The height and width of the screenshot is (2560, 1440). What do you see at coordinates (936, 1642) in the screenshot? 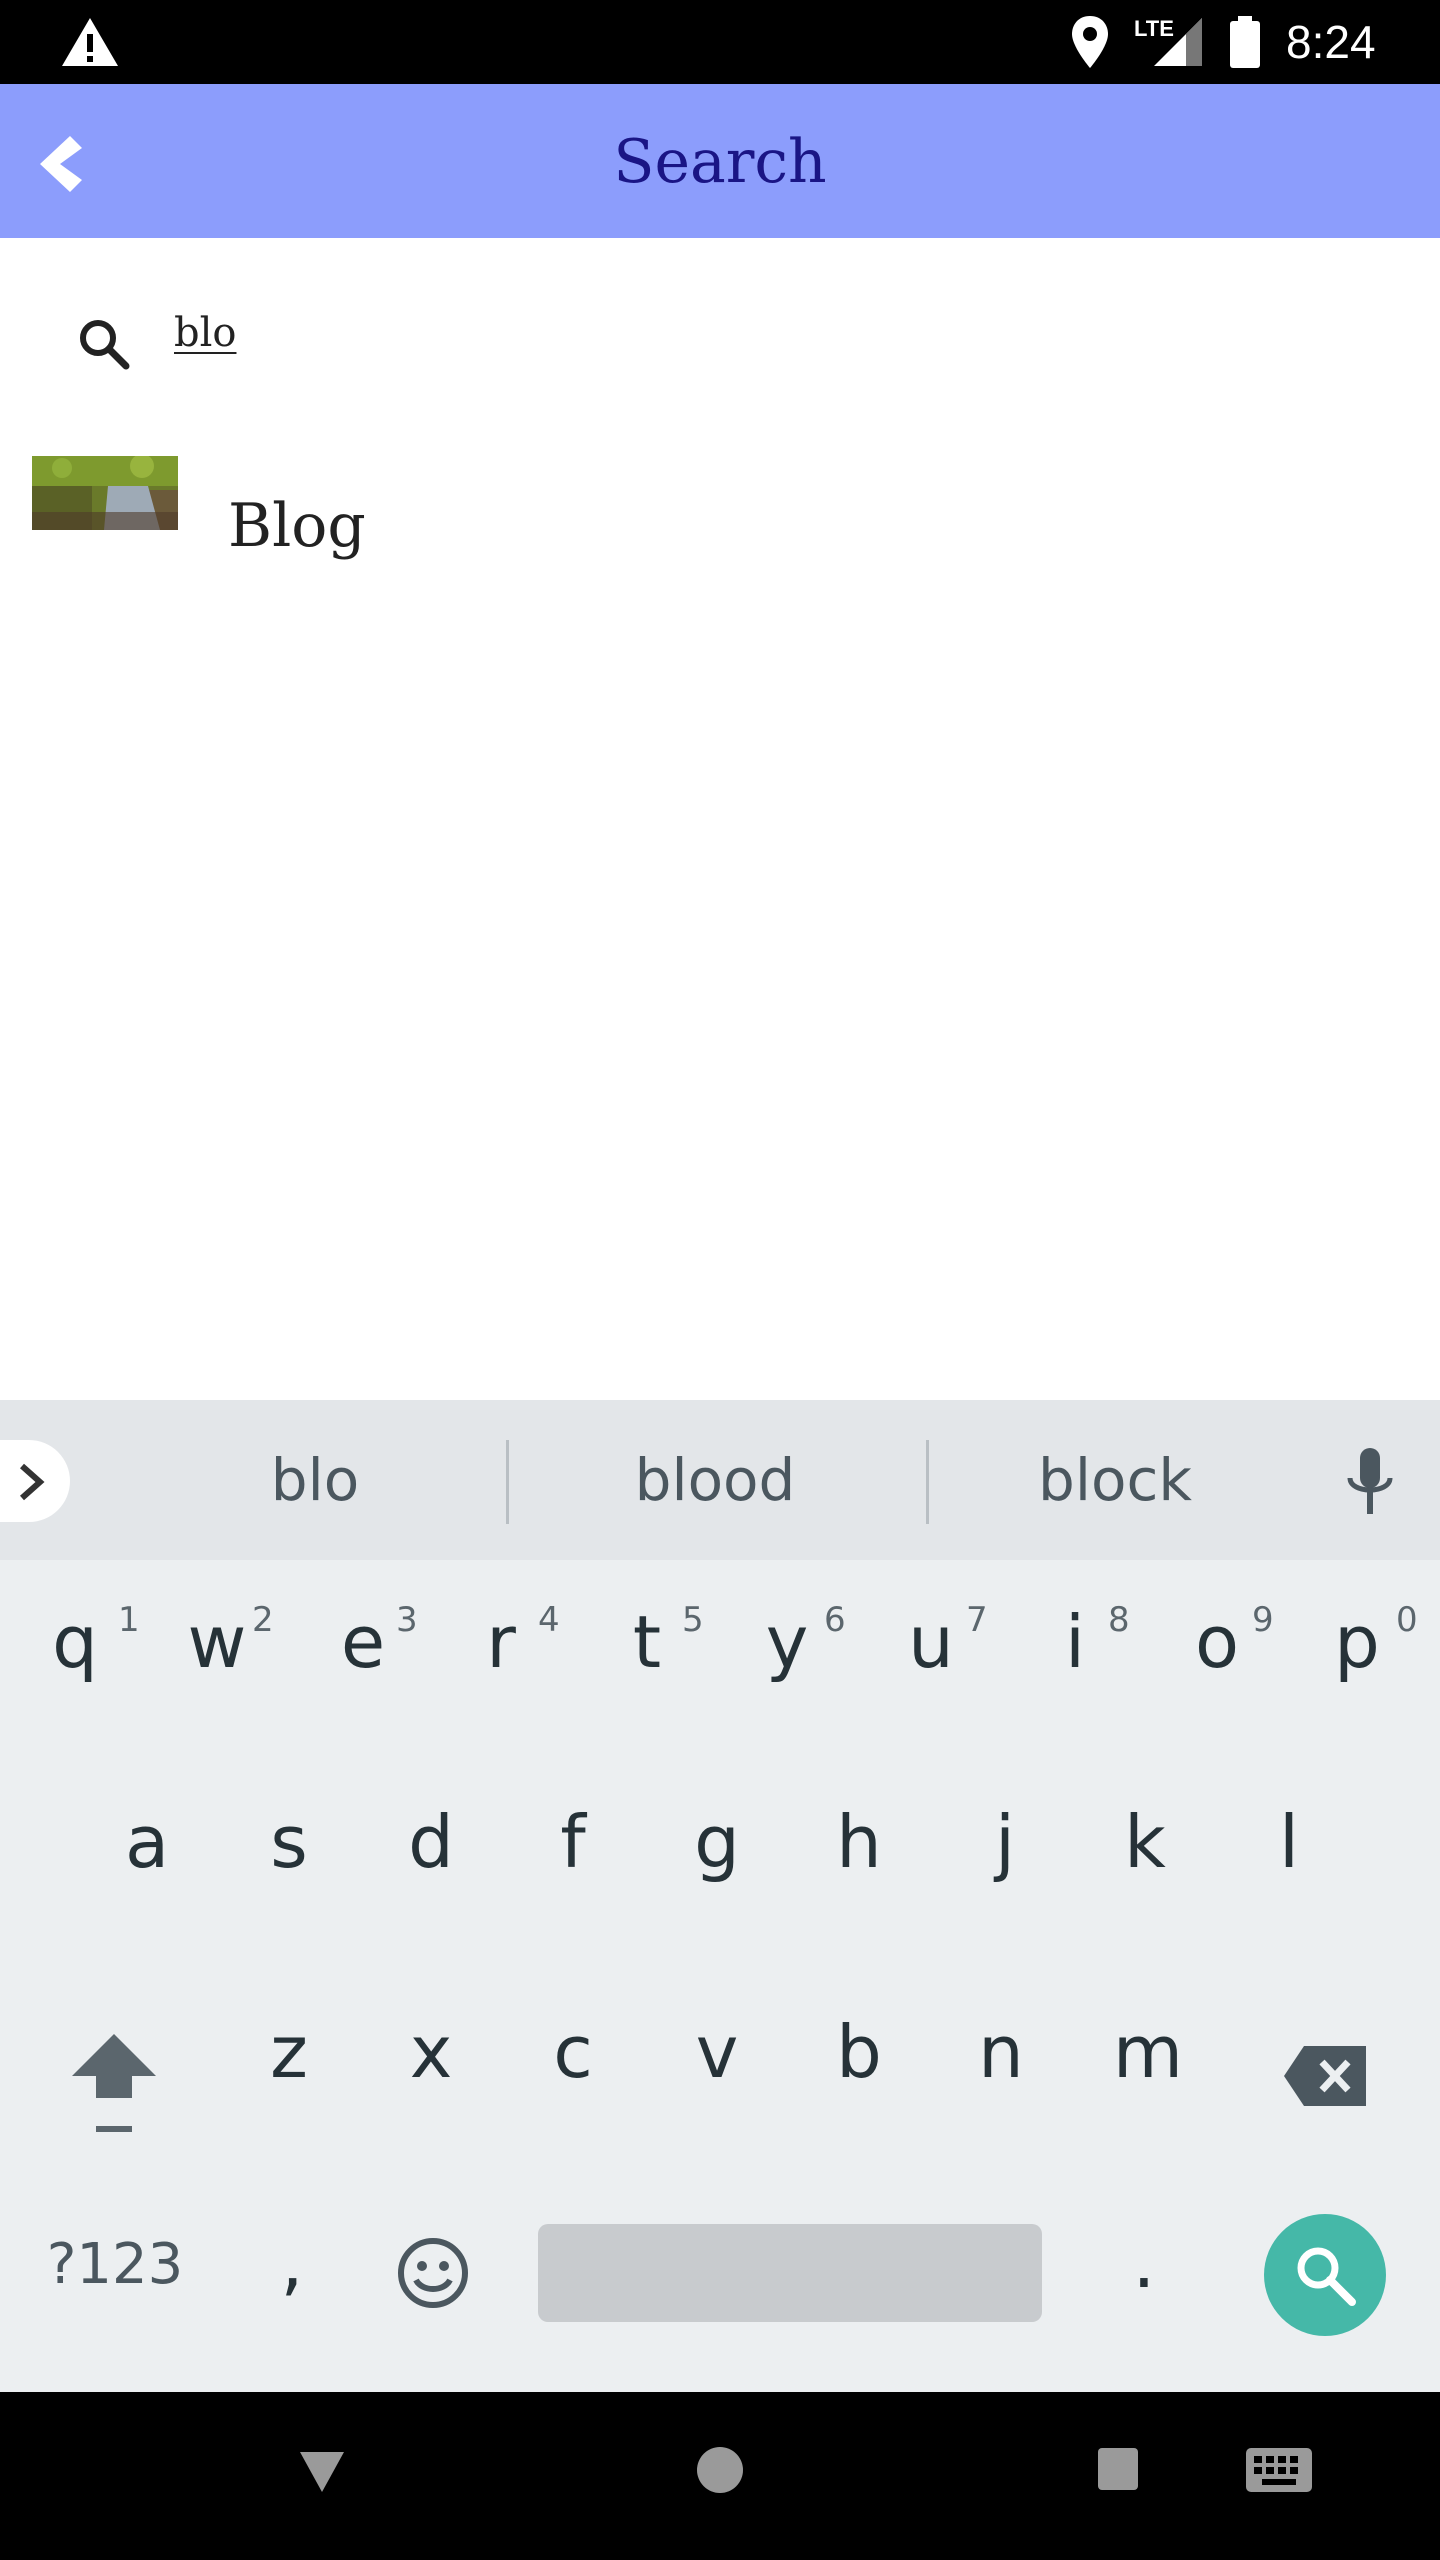
I see `key-u: u7` at bounding box center [936, 1642].